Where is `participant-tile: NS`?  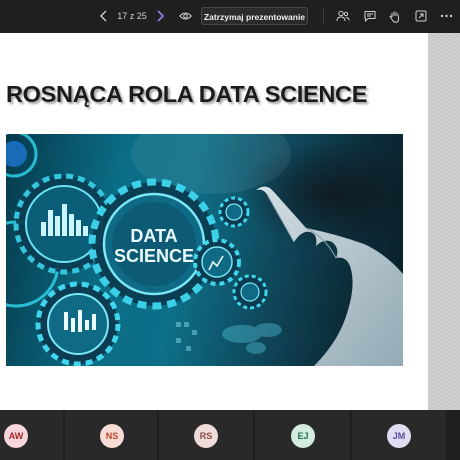 participant-tile: NS is located at coordinates (111, 435).